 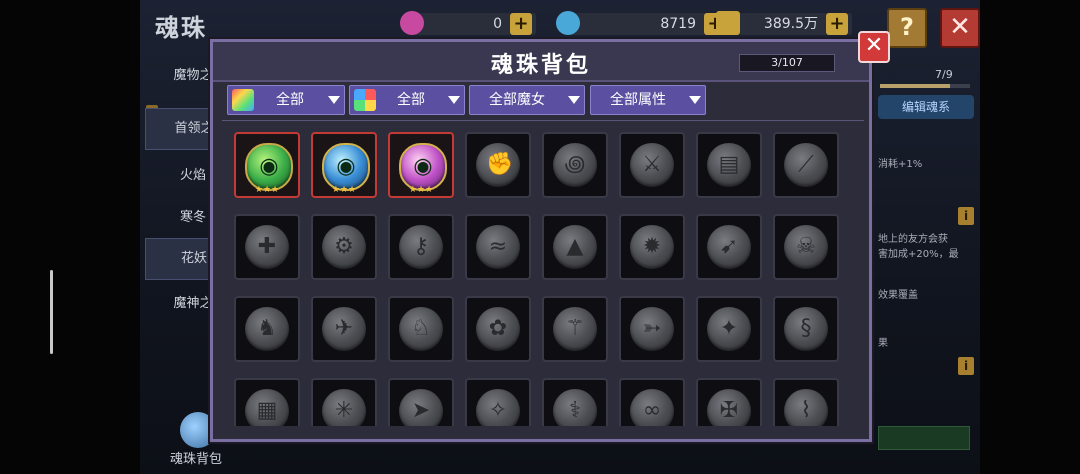 I want to click on soul-orb-slot-locked: ≈, so click(x=498, y=247).